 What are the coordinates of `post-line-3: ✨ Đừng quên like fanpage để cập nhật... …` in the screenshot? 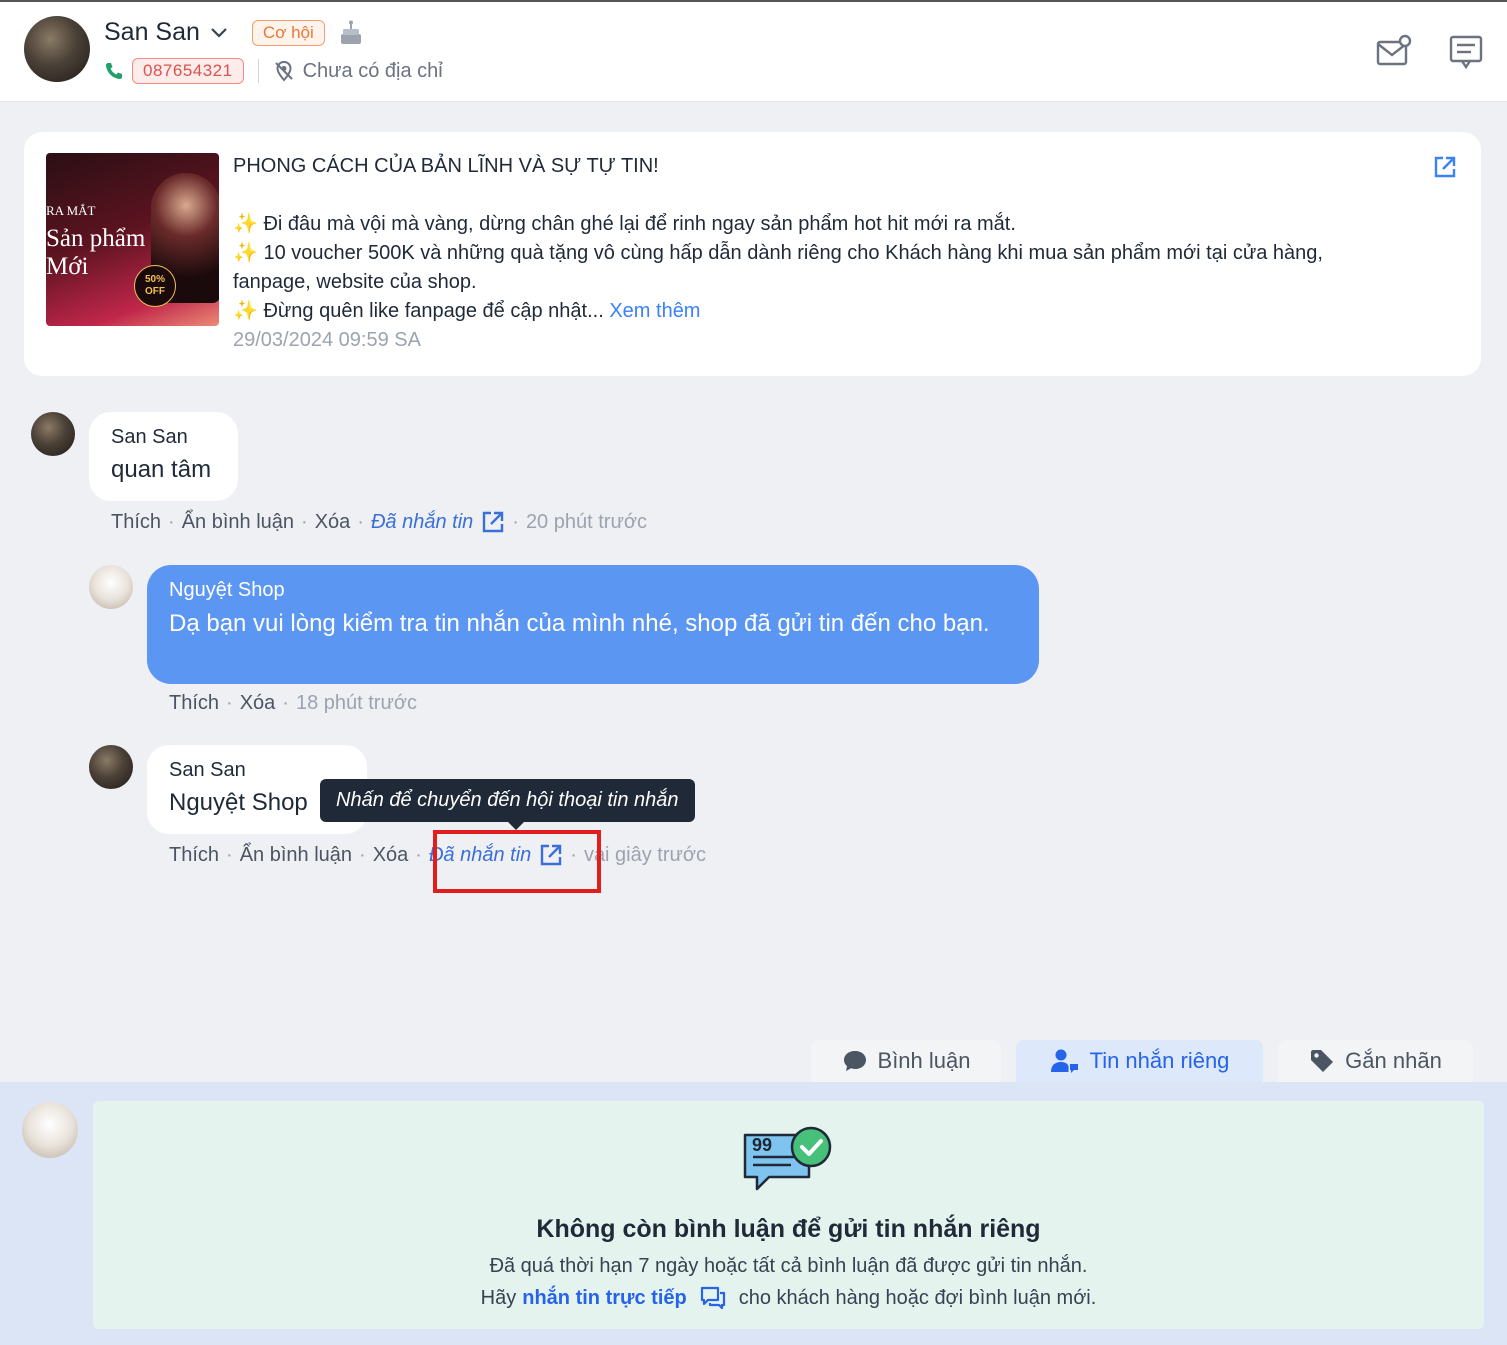 It's located at (818, 311).